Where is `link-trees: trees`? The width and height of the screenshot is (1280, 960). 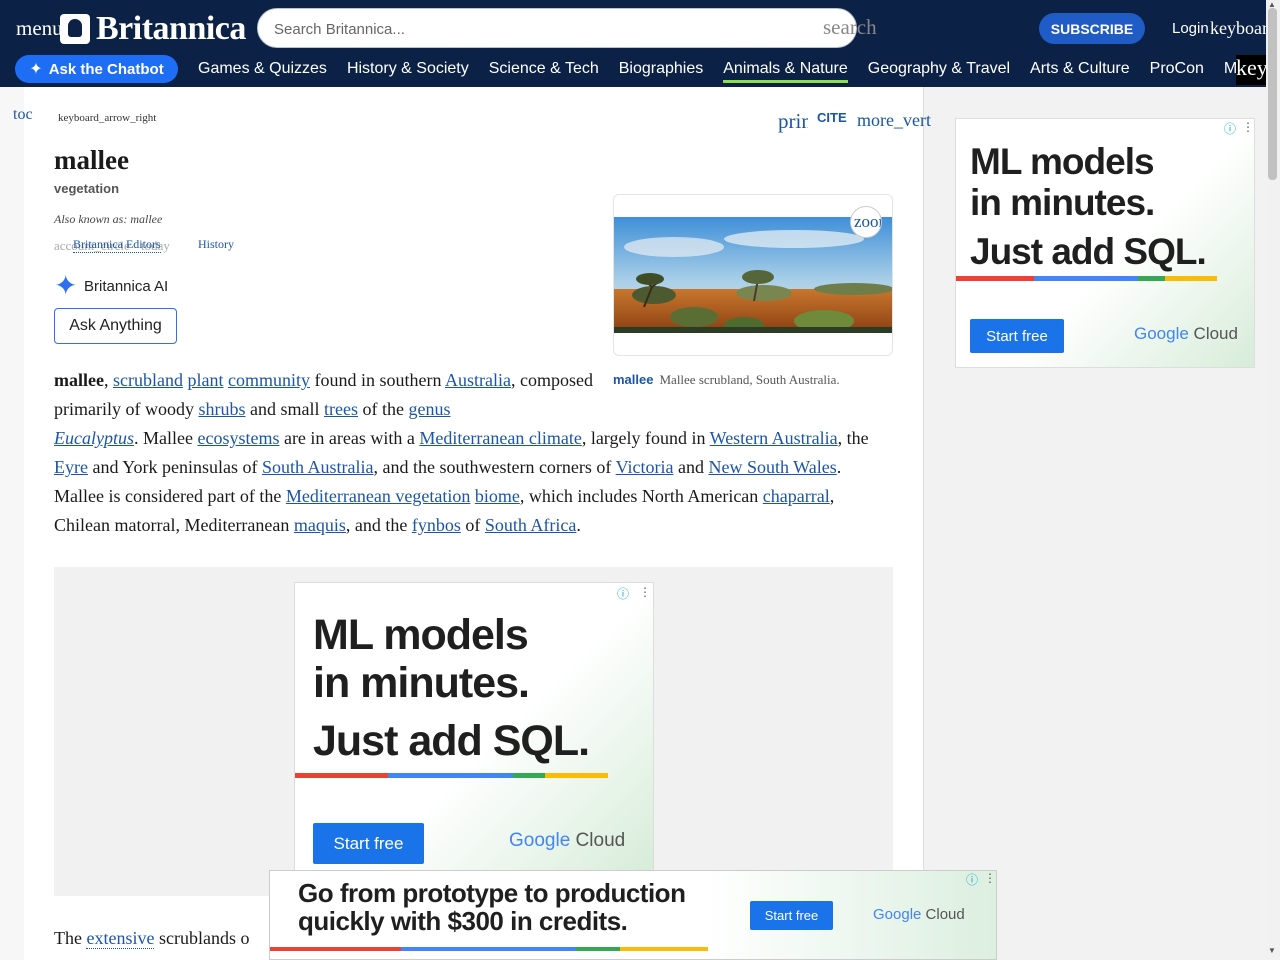 link-trees: trees is located at coordinates (341, 409).